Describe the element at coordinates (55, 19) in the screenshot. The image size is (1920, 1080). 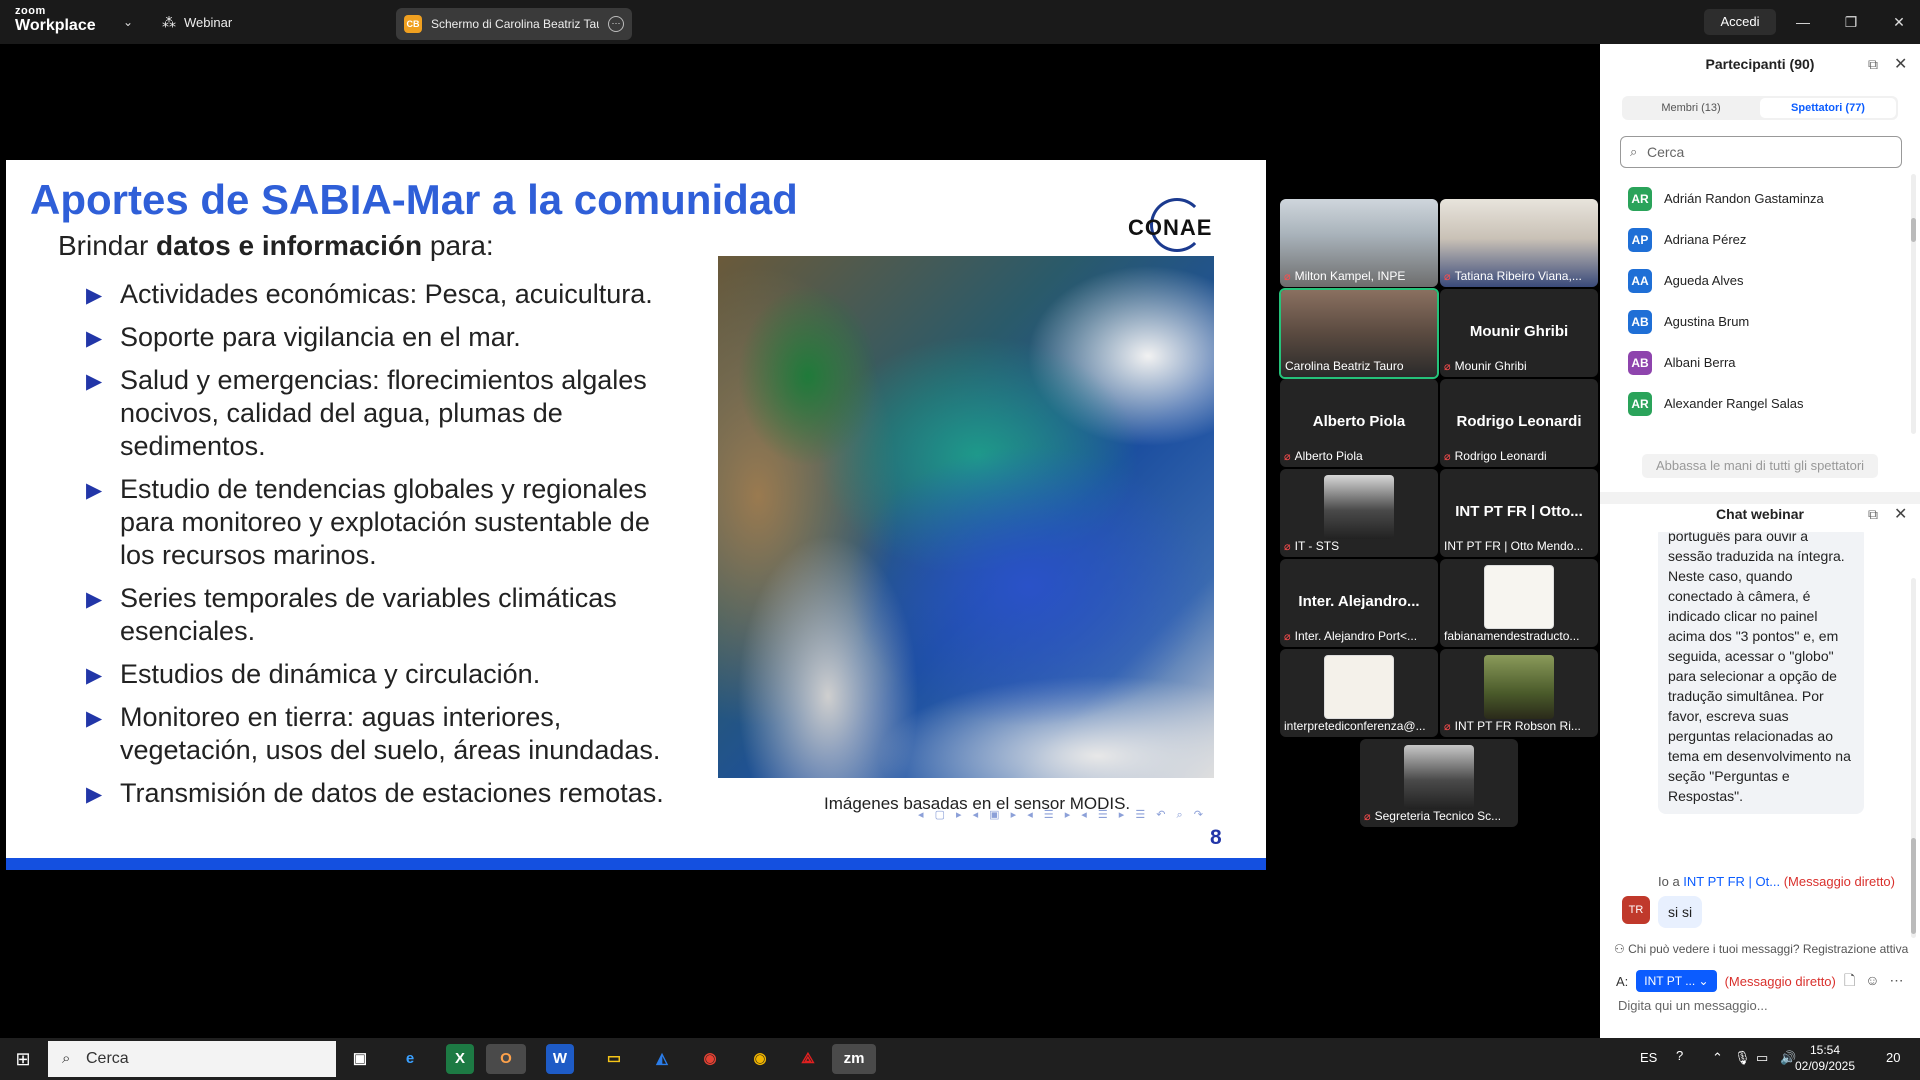
I see `zoom-workplace-logo: zoom Workplace` at that location.